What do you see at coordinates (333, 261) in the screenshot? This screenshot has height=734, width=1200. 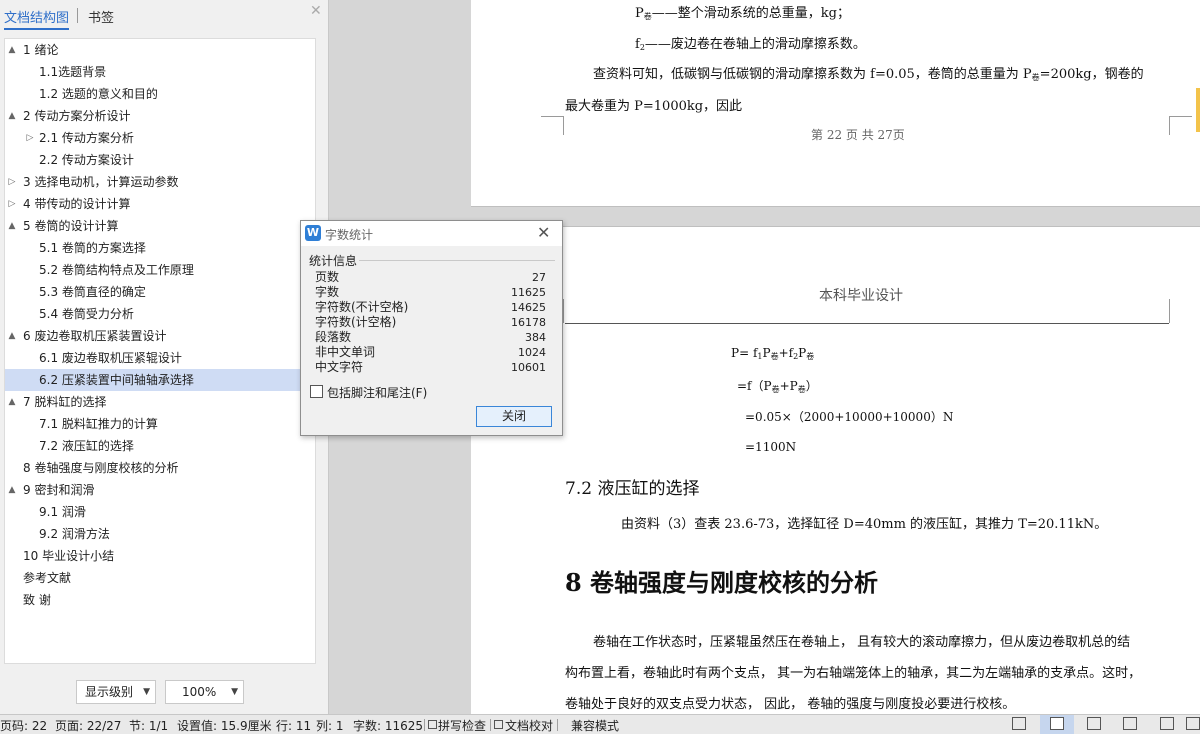 I see `statistics-section-label: 统计信息` at bounding box center [333, 261].